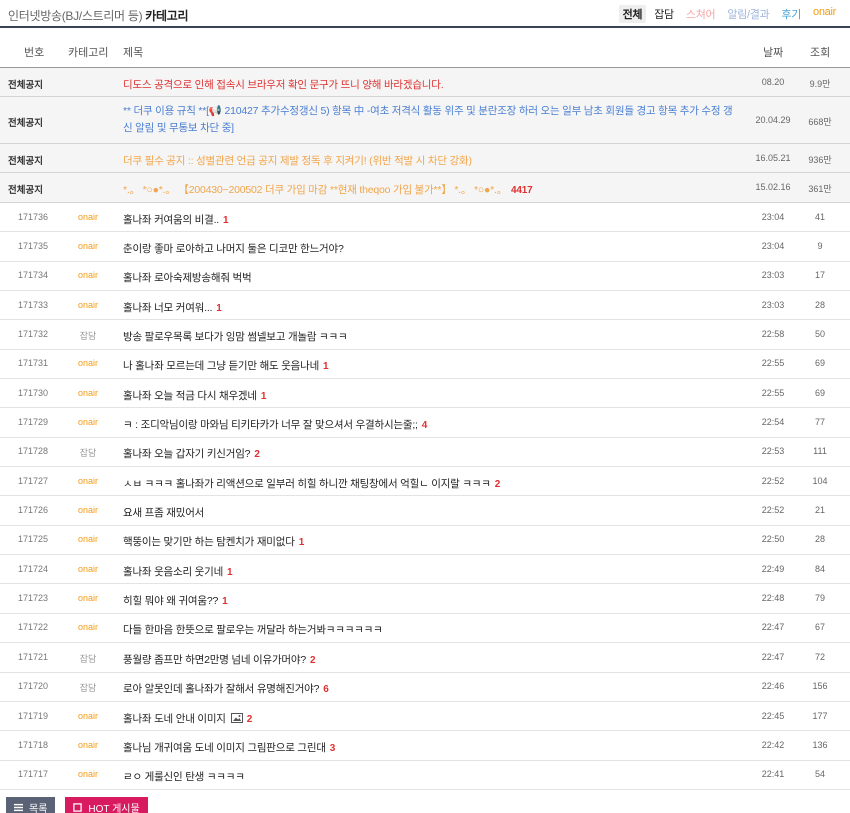 Image resolution: width=850 pixels, height=813 pixels. What do you see at coordinates (425, 541) in the screenshot?
I see `post-row: 171725 onair 핵뚱이는 맞기만 하는 탐켄치가 재미없다 1 22:50 28` at bounding box center [425, 541].